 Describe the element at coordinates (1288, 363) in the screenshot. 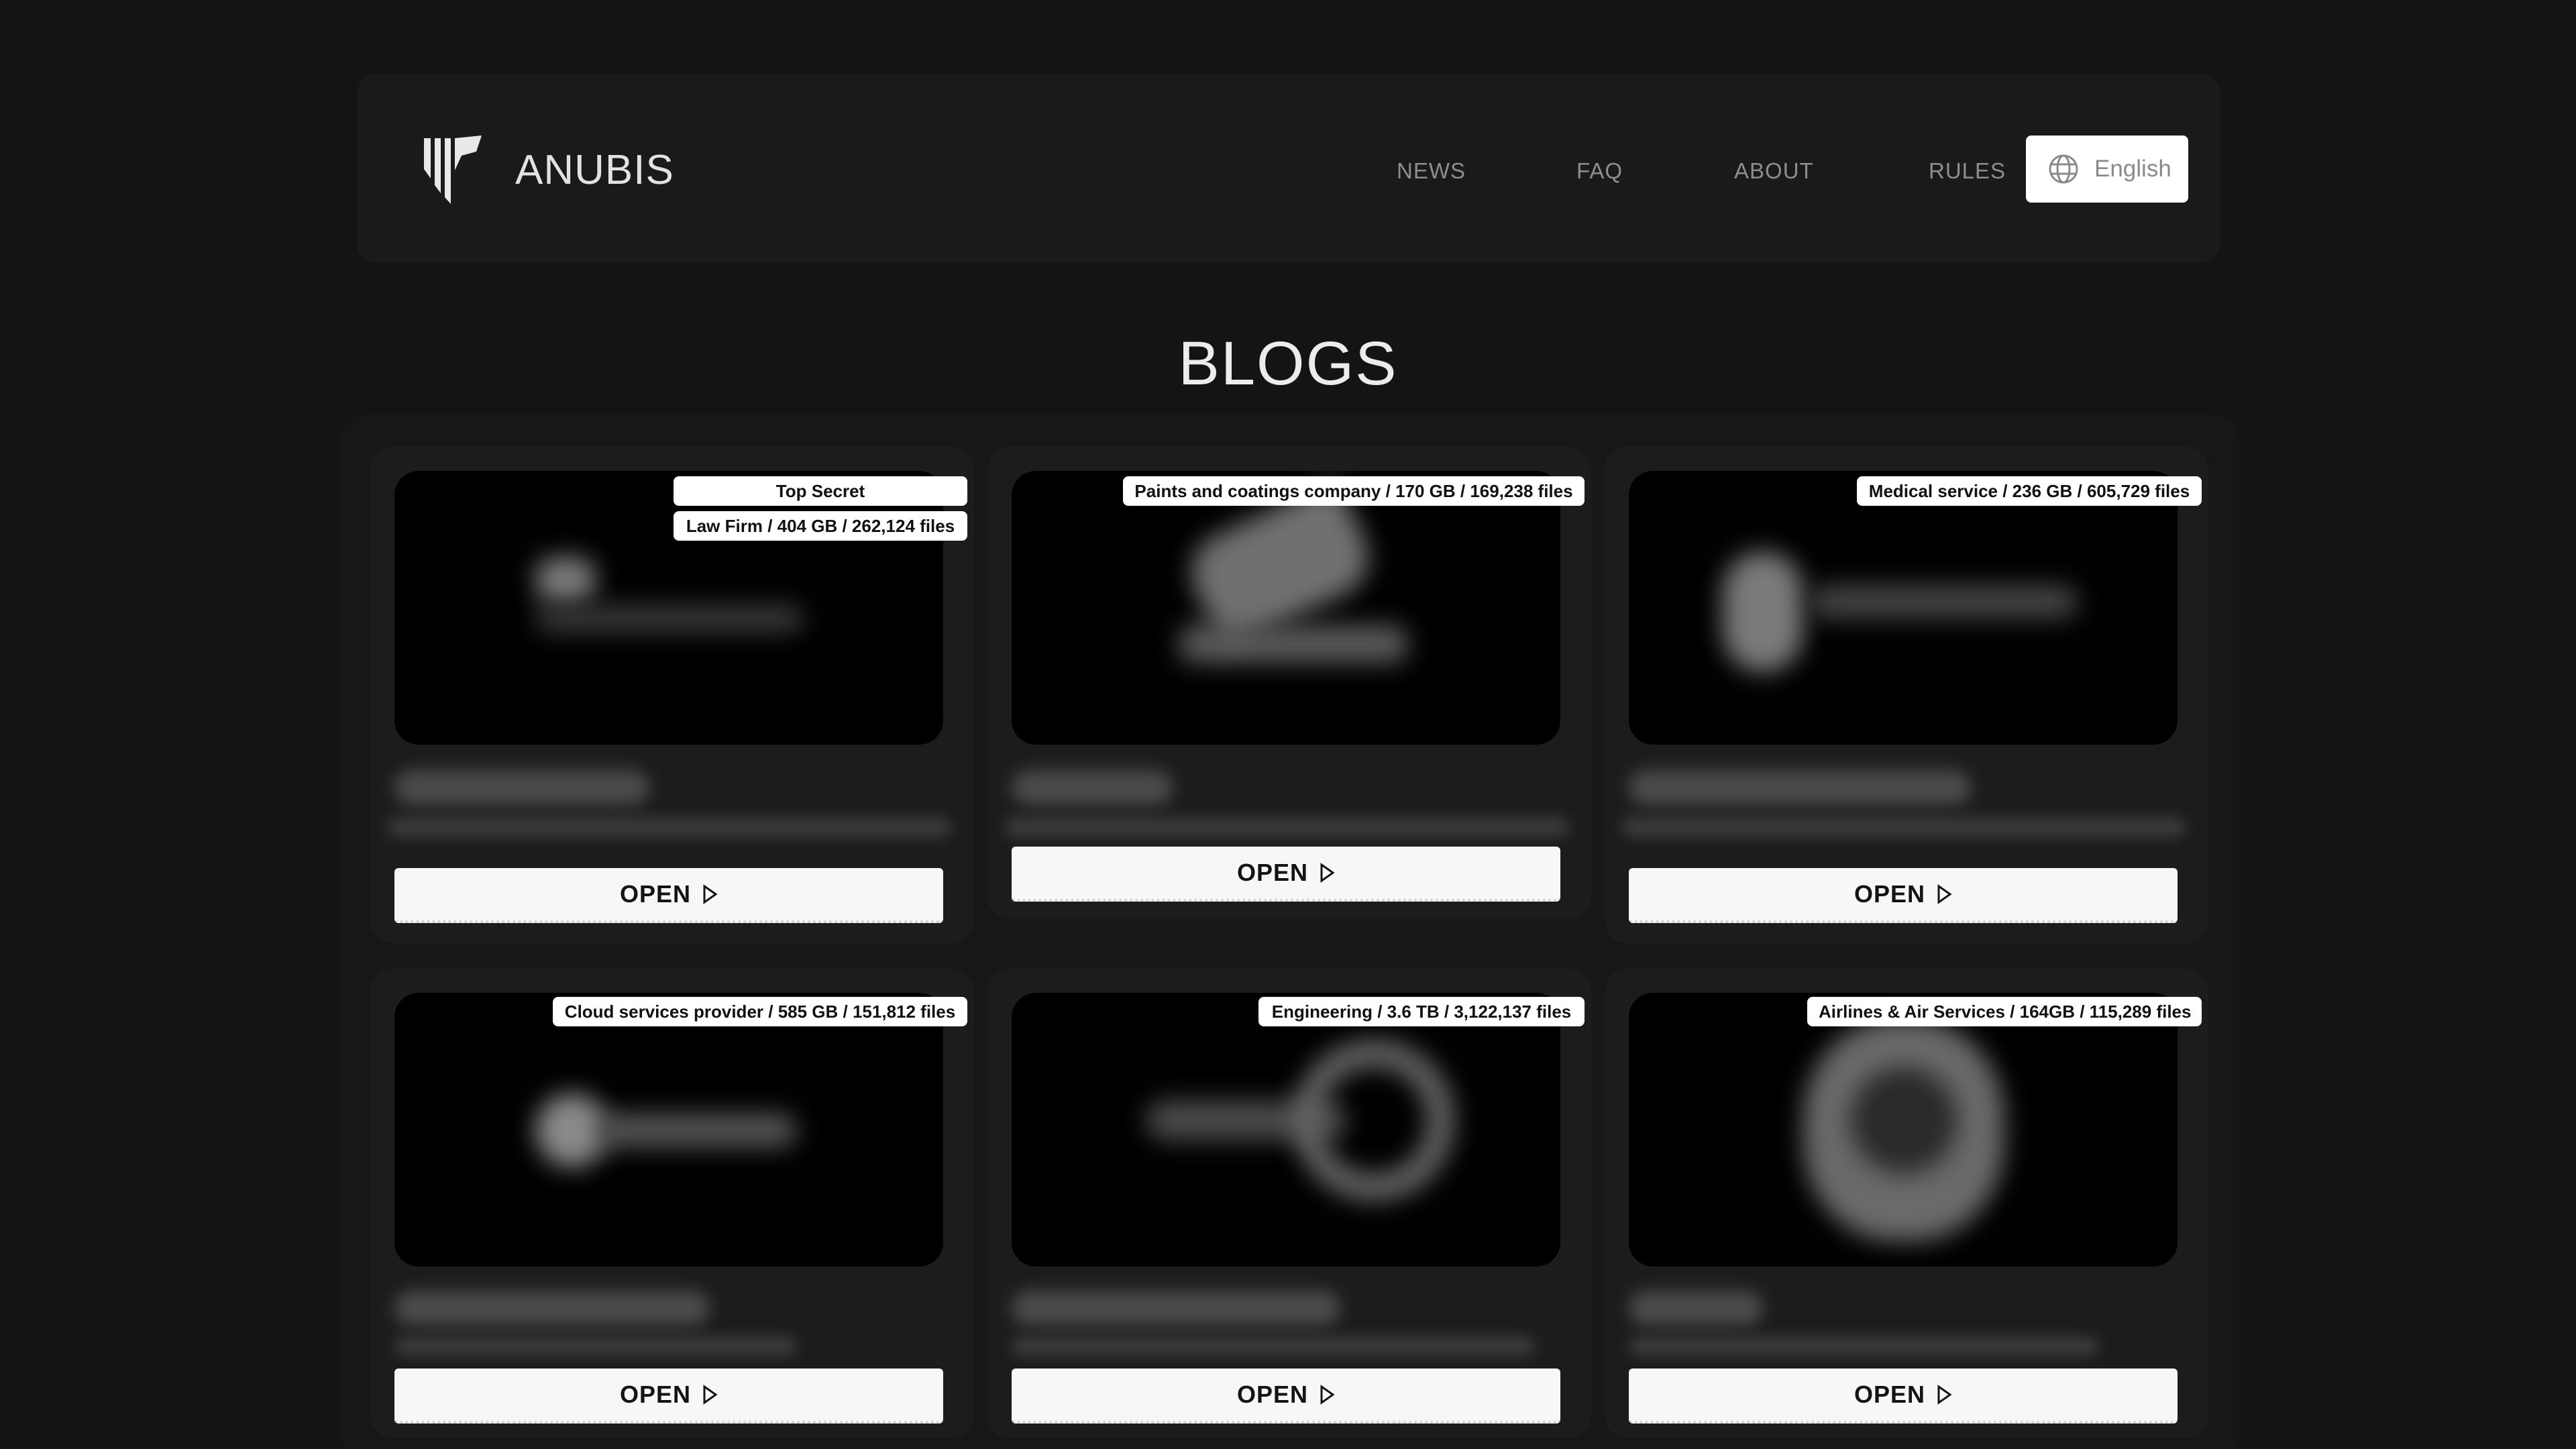

I see `page-title: BLOGS` at that location.